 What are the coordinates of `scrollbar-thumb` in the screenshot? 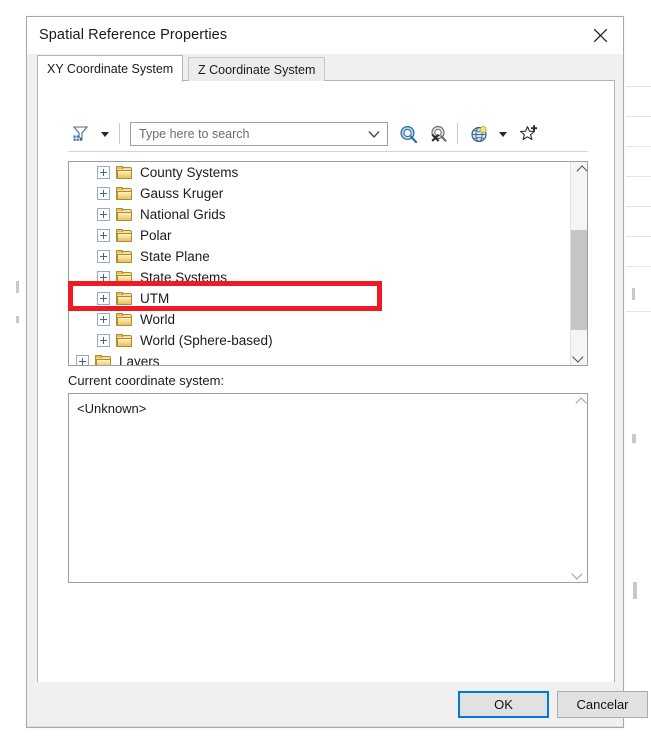 It's located at (579, 280).